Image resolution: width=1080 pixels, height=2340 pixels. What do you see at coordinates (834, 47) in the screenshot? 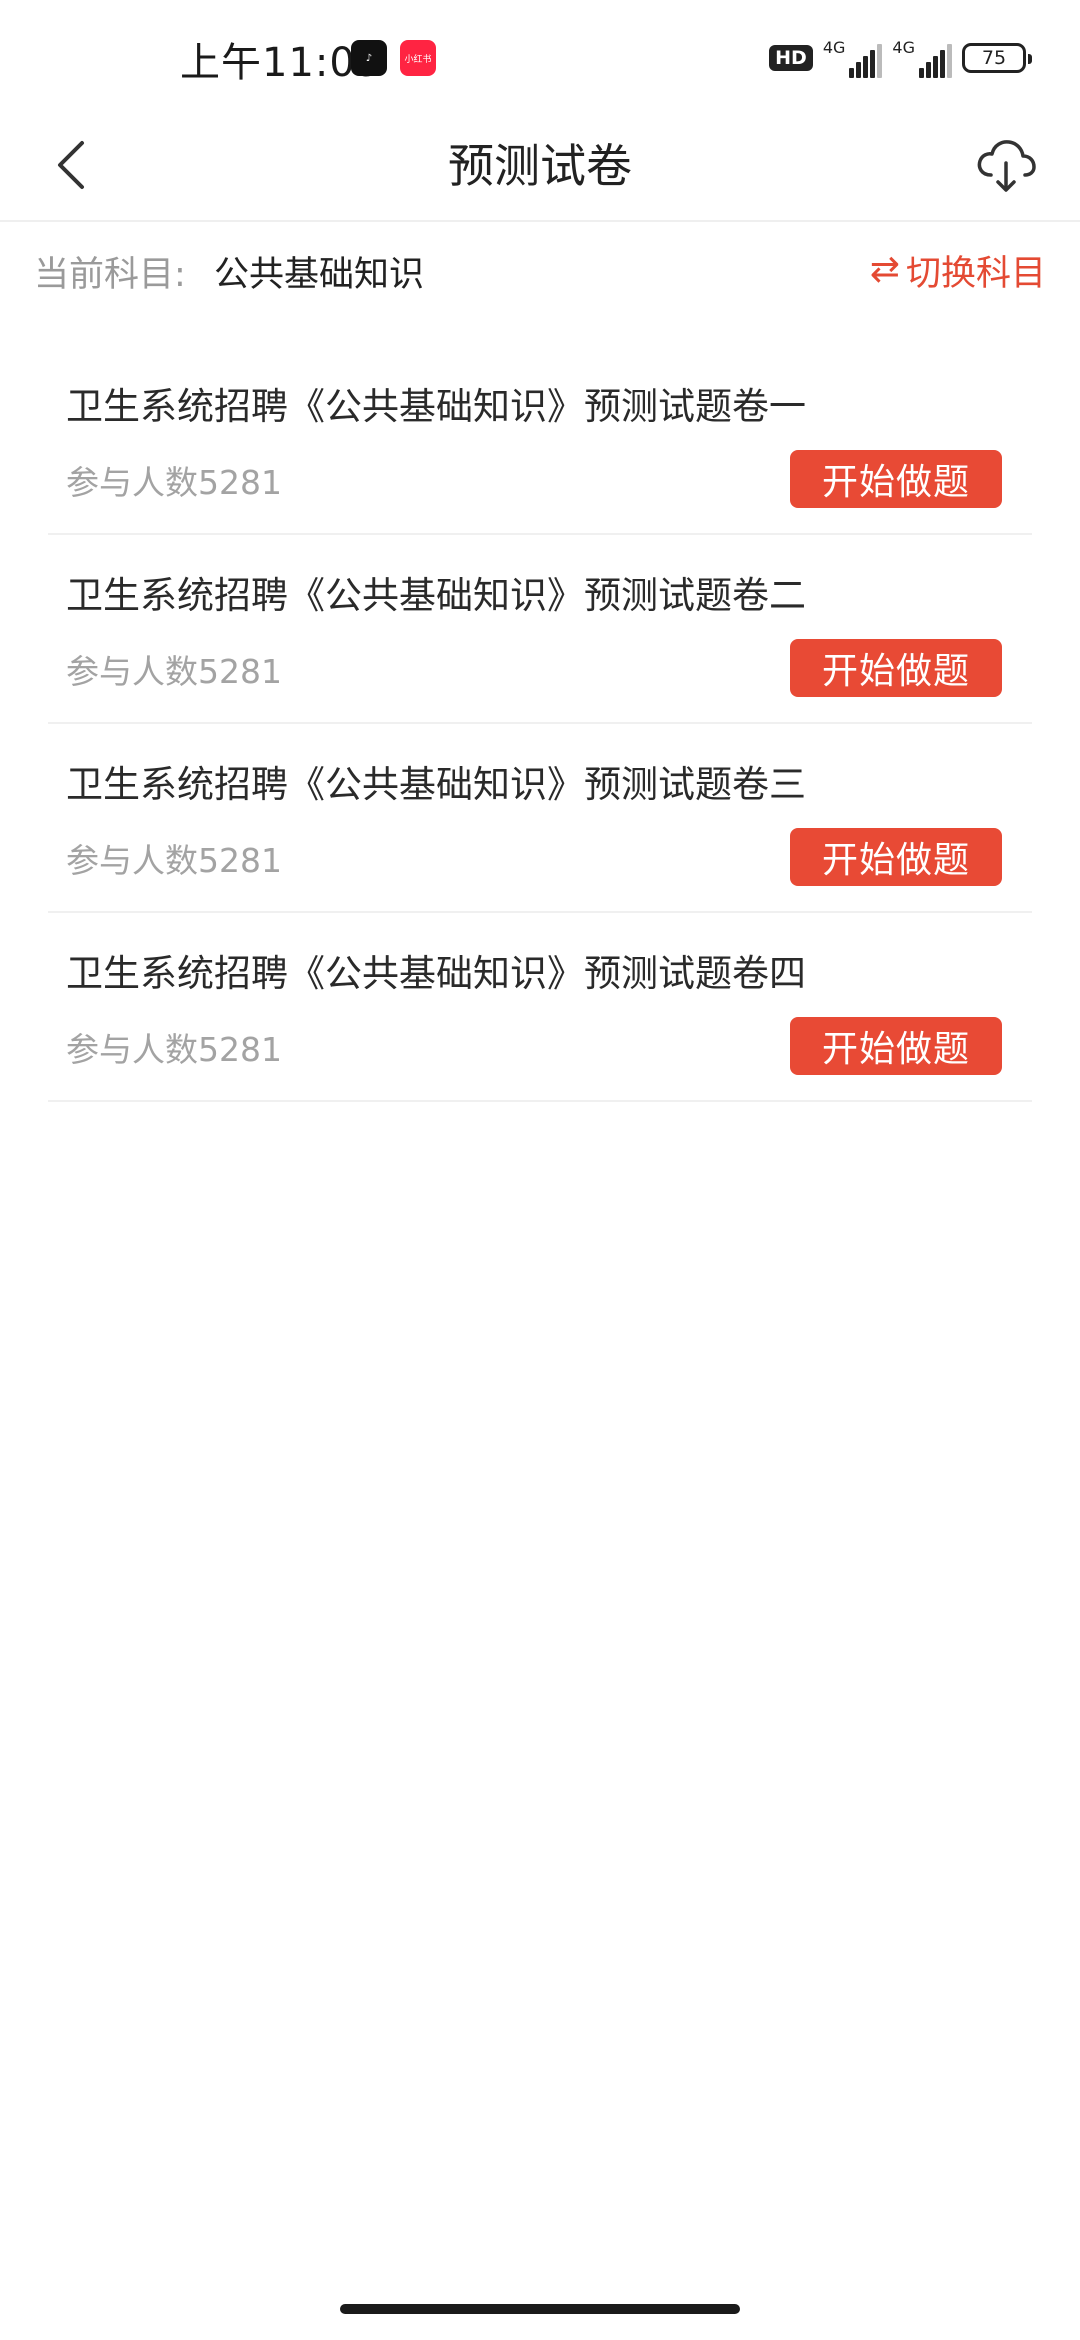
I see `network-type-1: 4G` at bounding box center [834, 47].